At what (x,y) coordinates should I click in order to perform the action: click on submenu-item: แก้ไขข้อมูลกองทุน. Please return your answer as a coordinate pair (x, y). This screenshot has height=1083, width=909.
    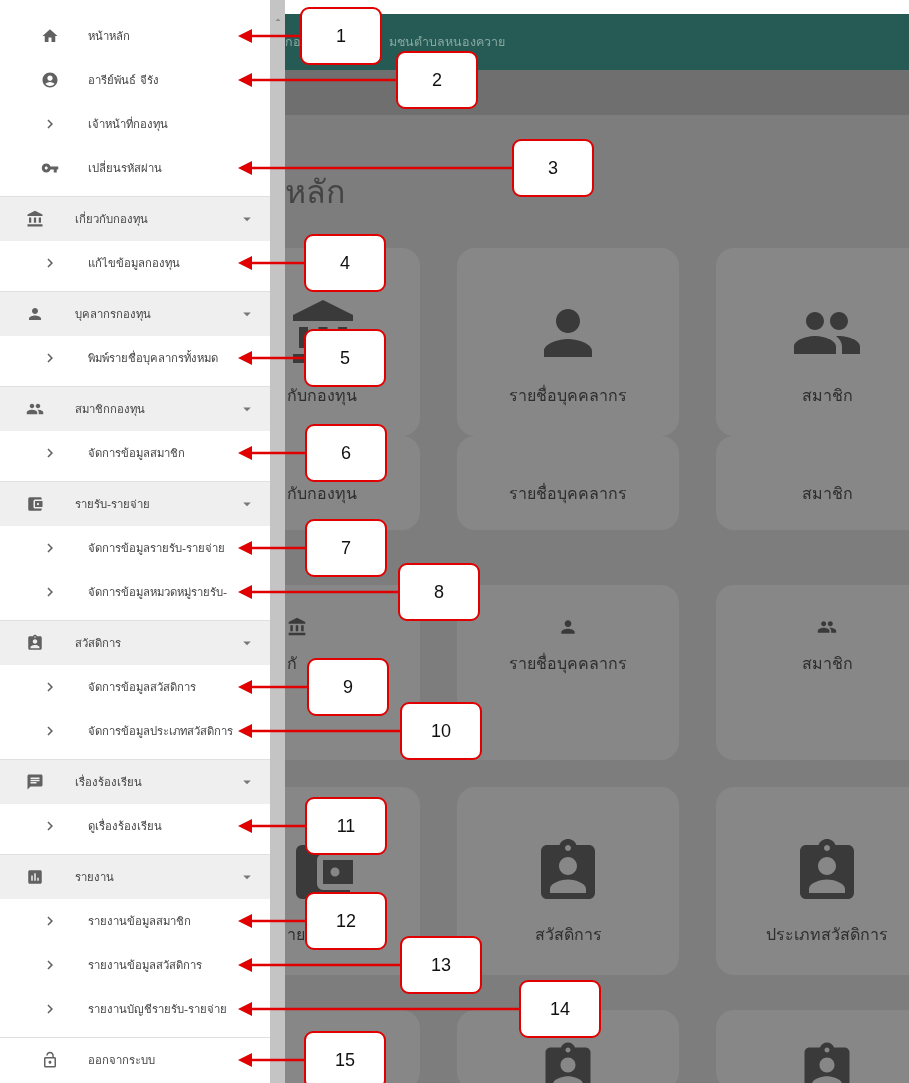
    Looking at the image, I should click on (134, 263).